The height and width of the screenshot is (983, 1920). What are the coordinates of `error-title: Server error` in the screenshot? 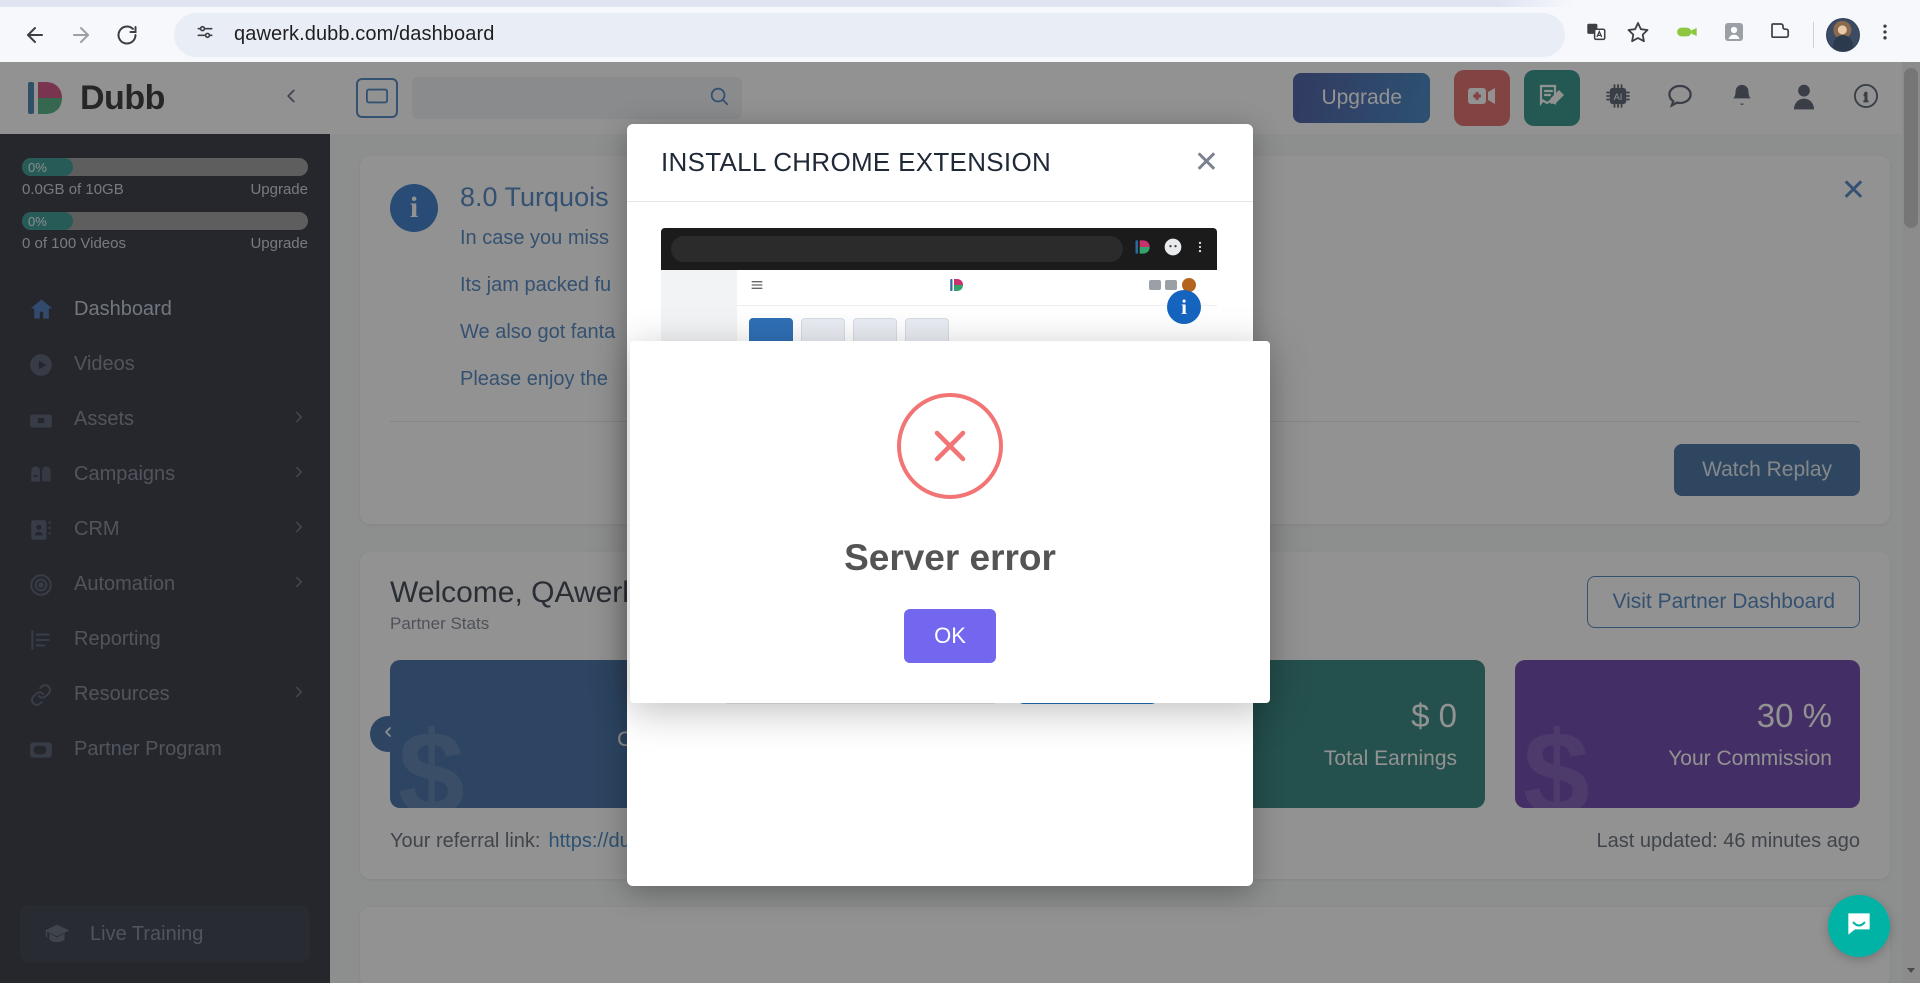 It's located at (950, 557).